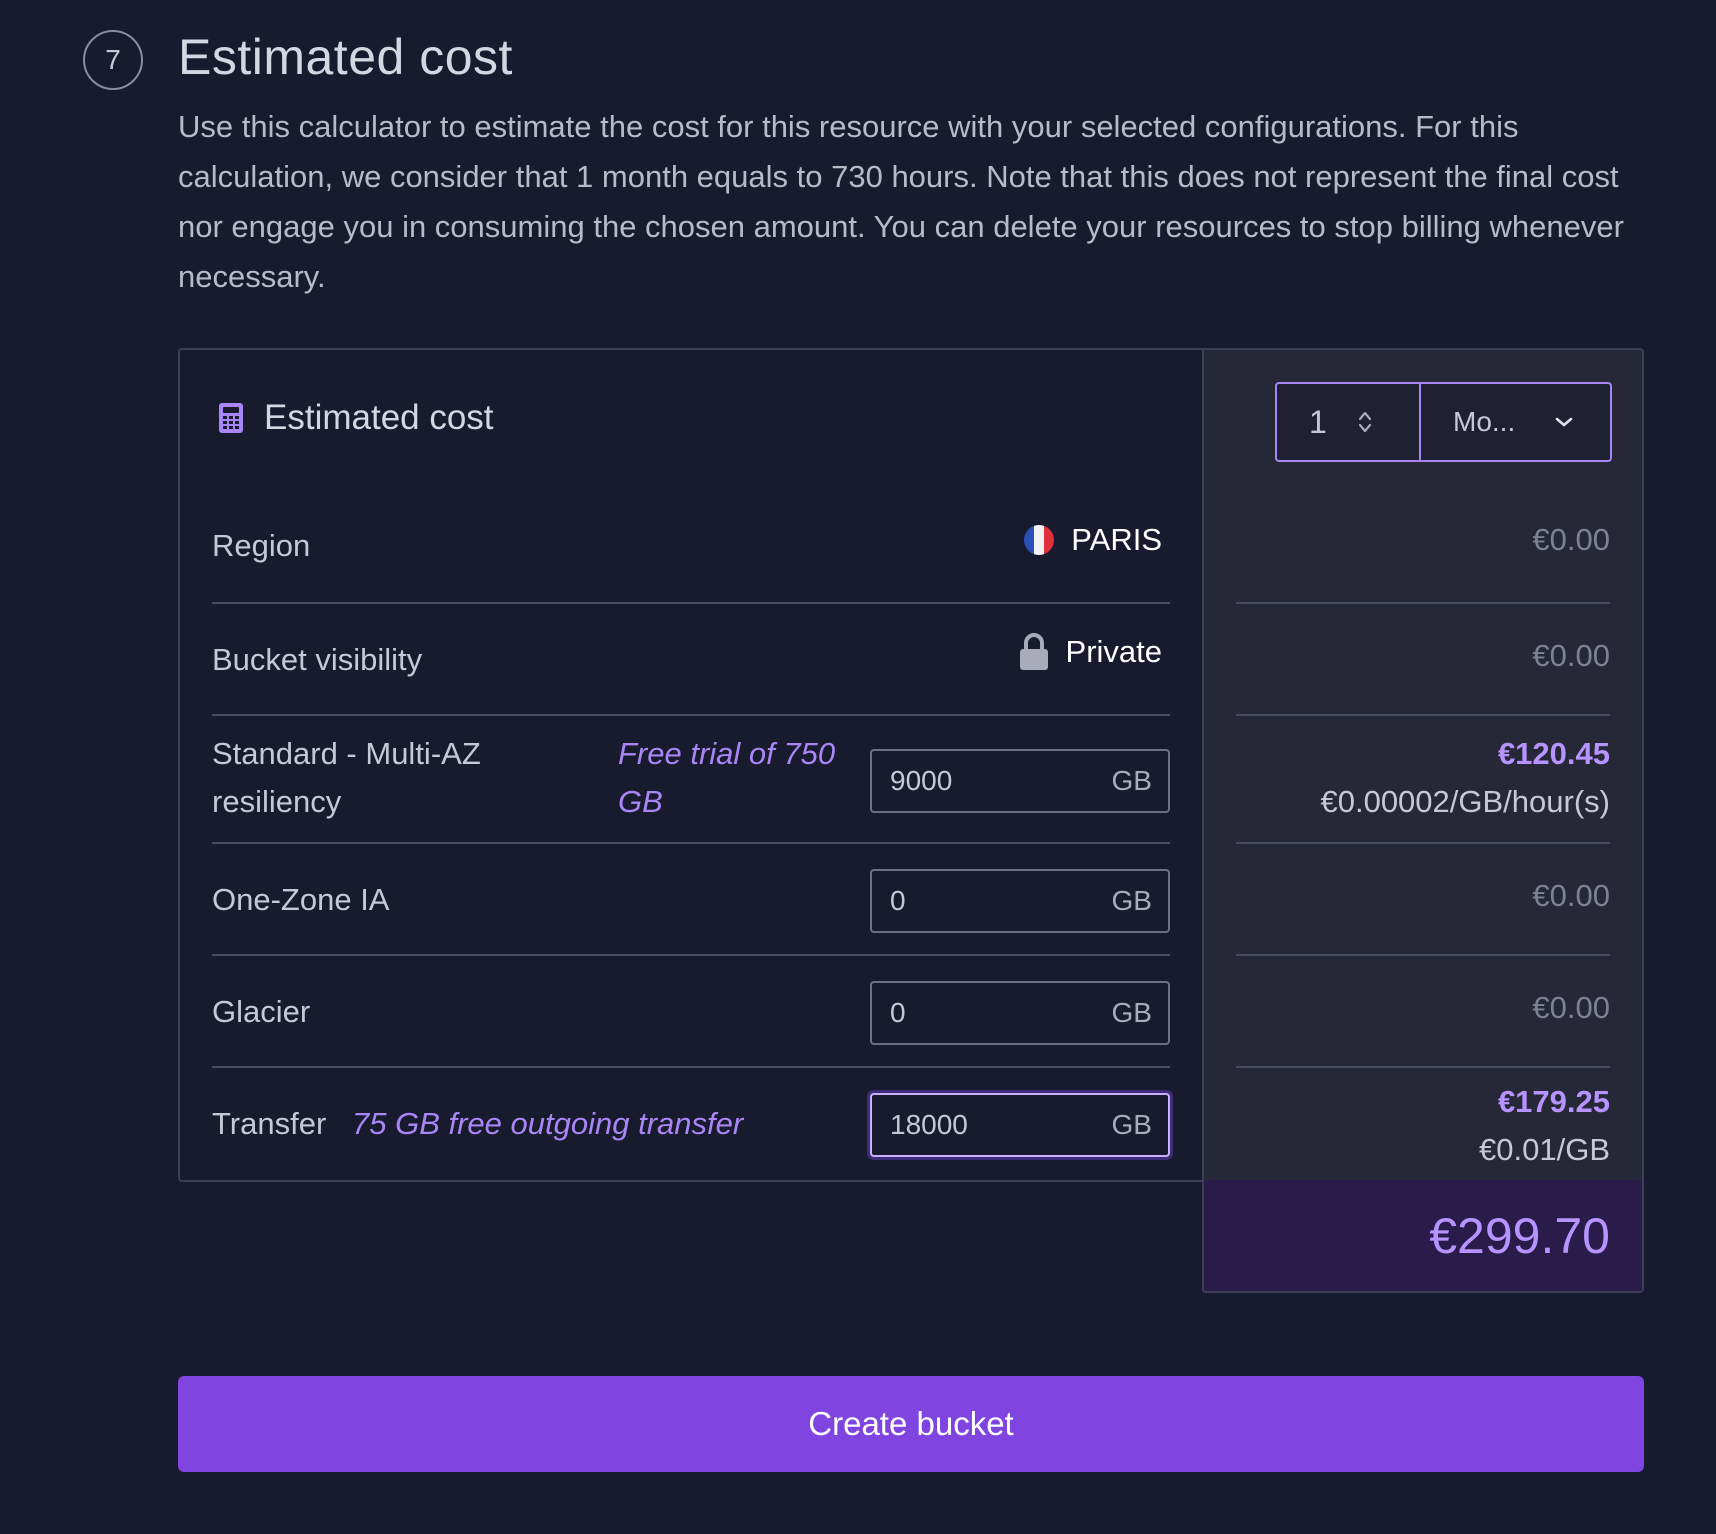  What do you see at coordinates (1571, 895) in the screenshot?
I see `onezone-price: €0.00` at bounding box center [1571, 895].